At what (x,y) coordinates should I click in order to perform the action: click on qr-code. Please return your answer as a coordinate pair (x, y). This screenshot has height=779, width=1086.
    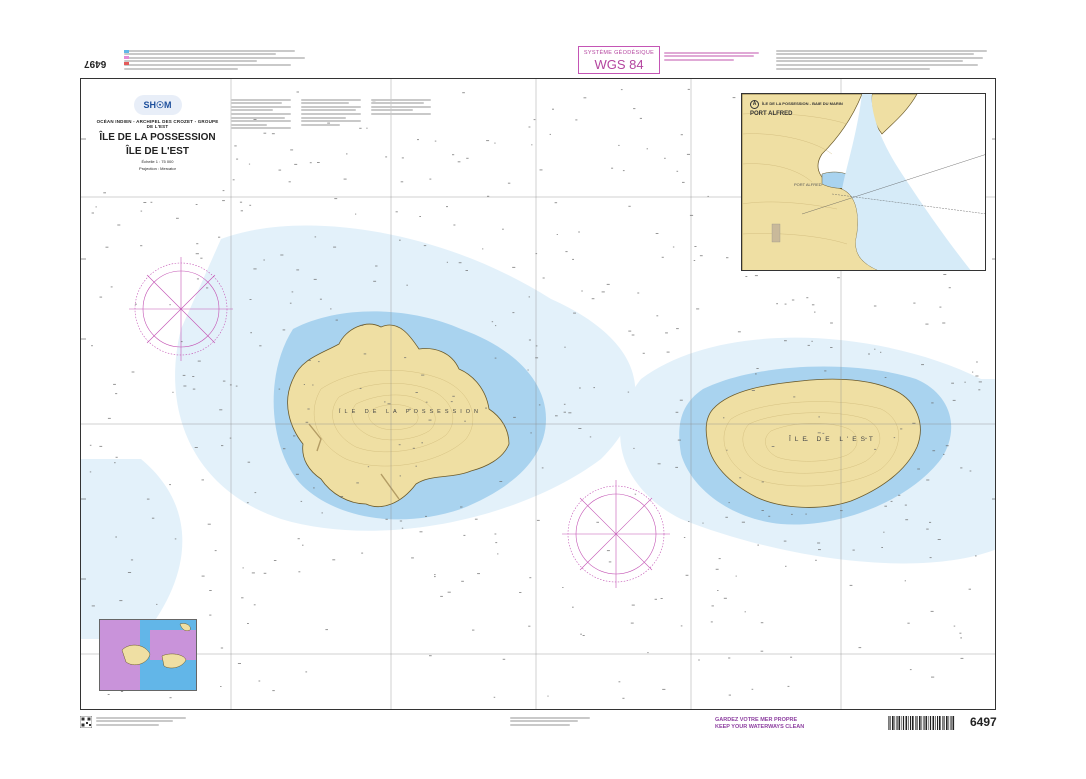
    Looking at the image, I should click on (86, 722).